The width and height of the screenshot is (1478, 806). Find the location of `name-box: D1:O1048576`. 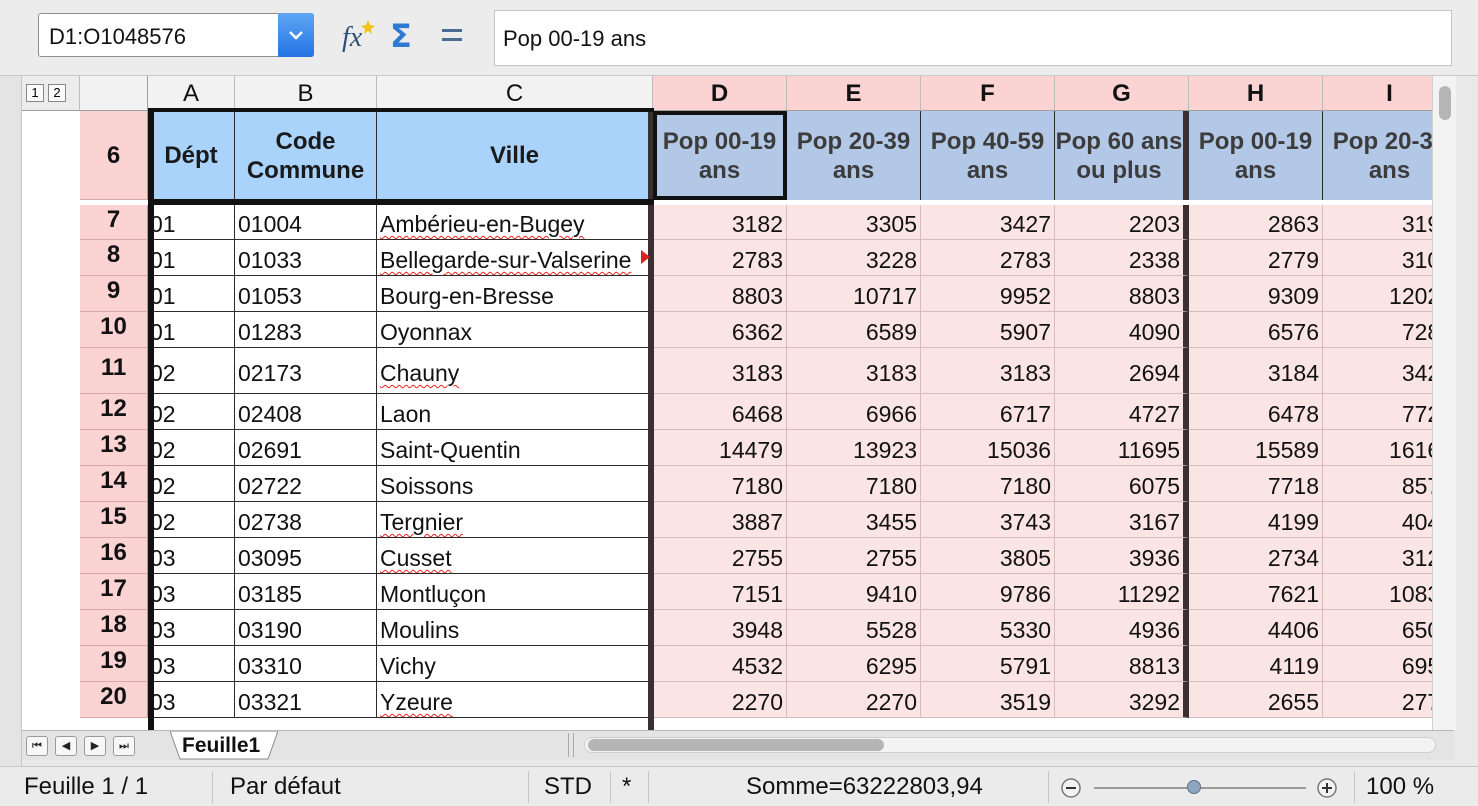

name-box: D1:O1048576 is located at coordinates (176, 35).